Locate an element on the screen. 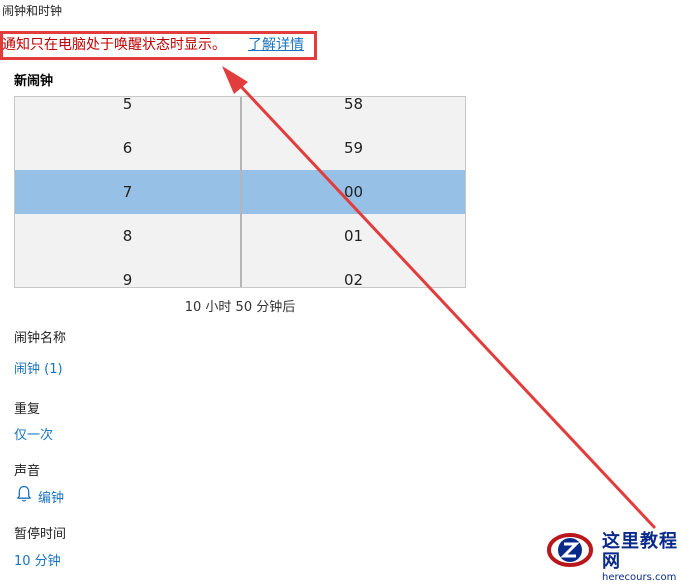 The image size is (694, 584). watermark-title: 这里教程网 is located at coordinates (640, 551).